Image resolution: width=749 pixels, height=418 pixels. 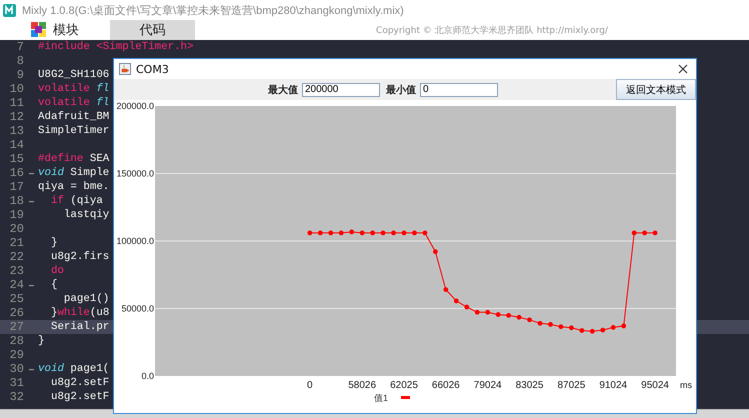 What do you see at coordinates (16, 299) in the screenshot?
I see `line-number: 25` at bounding box center [16, 299].